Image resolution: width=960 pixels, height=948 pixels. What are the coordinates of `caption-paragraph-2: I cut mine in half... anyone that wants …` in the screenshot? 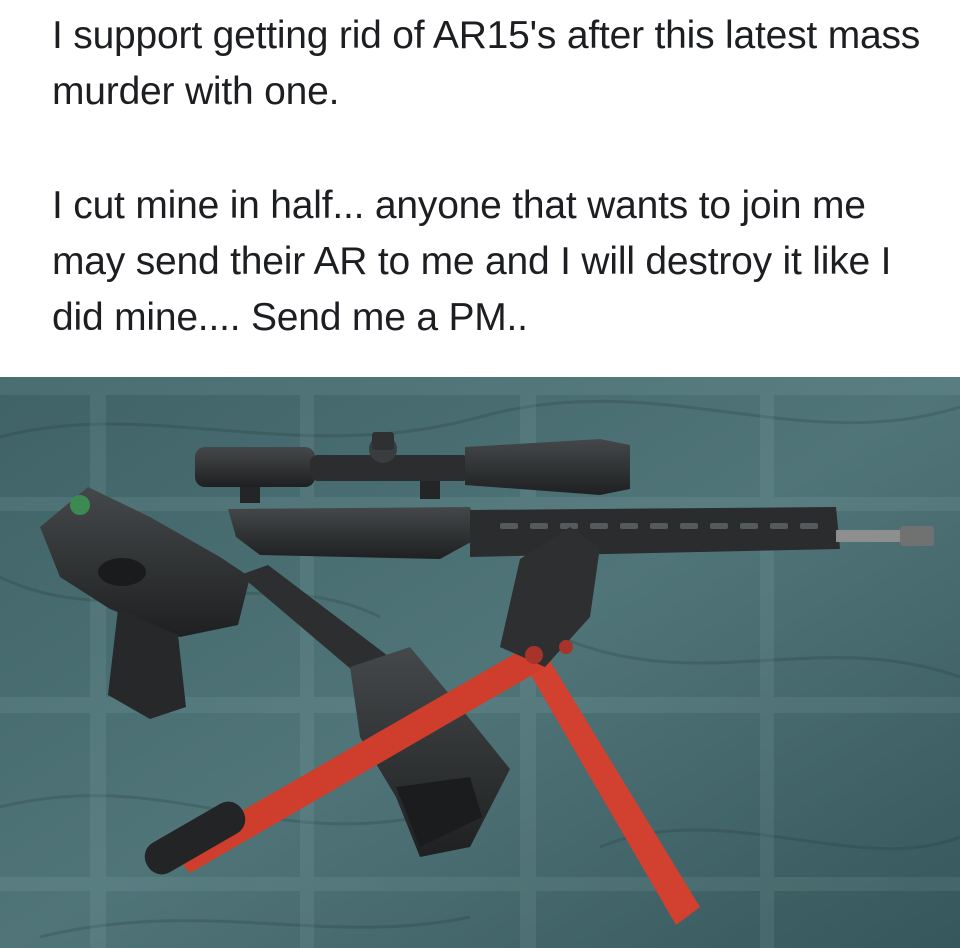 It's located at (472, 261).